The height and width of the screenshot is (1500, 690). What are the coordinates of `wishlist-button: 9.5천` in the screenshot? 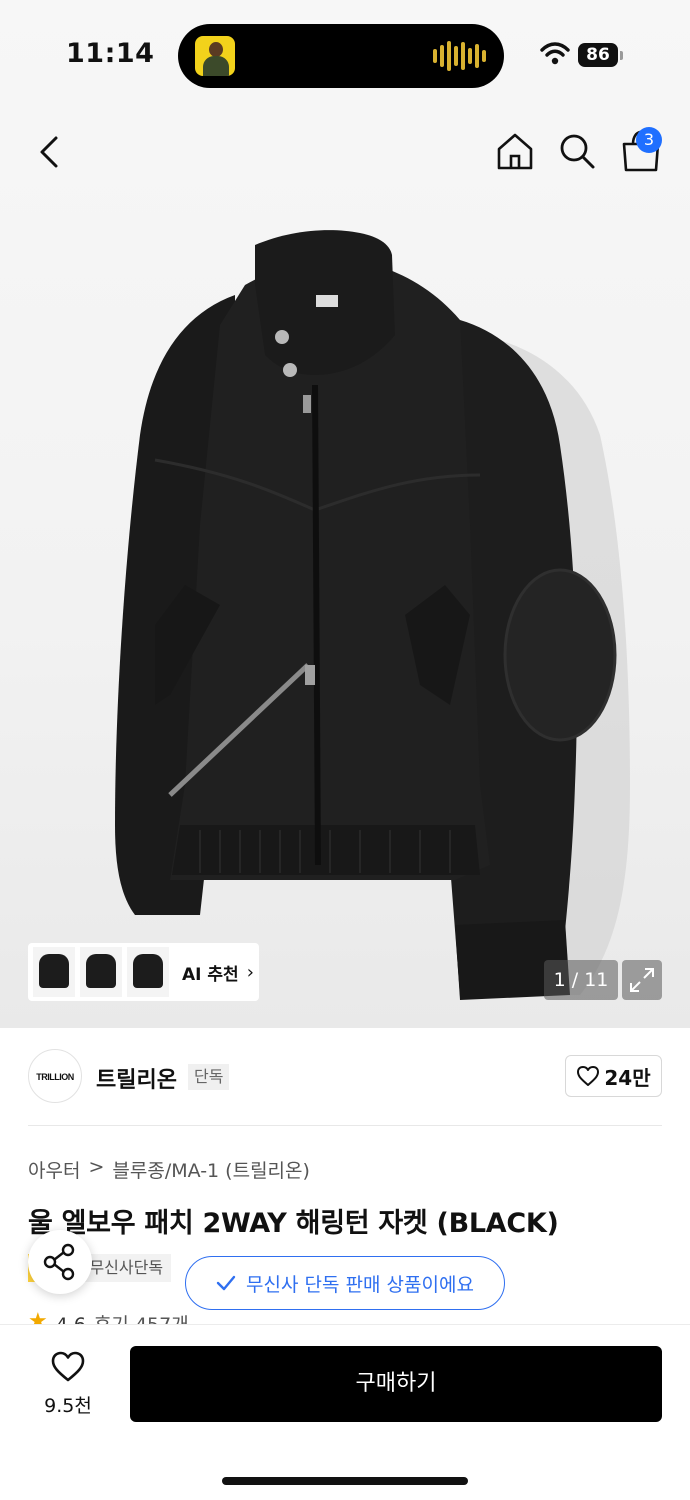 It's located at (68, 1384).